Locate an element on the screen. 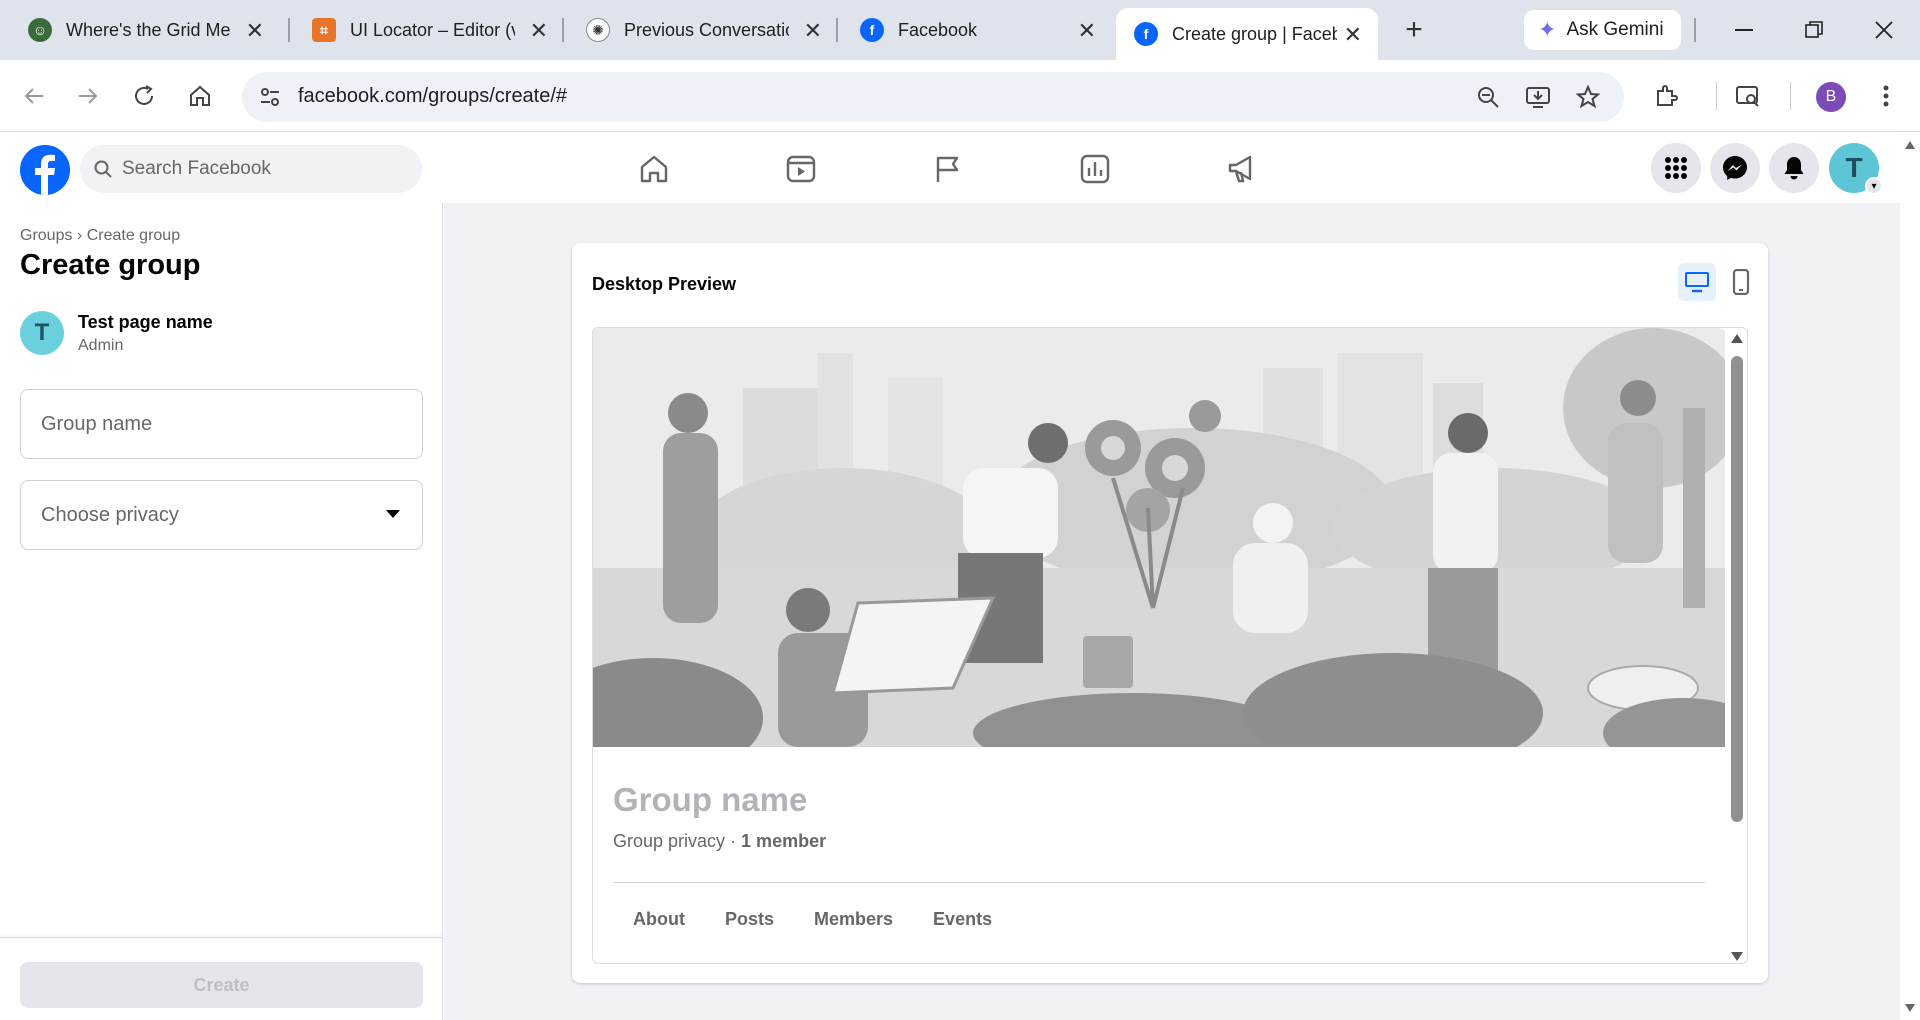  browser-tab-5-active: f Create group | Facebook ✕ is located at coordinates (1247, 34).